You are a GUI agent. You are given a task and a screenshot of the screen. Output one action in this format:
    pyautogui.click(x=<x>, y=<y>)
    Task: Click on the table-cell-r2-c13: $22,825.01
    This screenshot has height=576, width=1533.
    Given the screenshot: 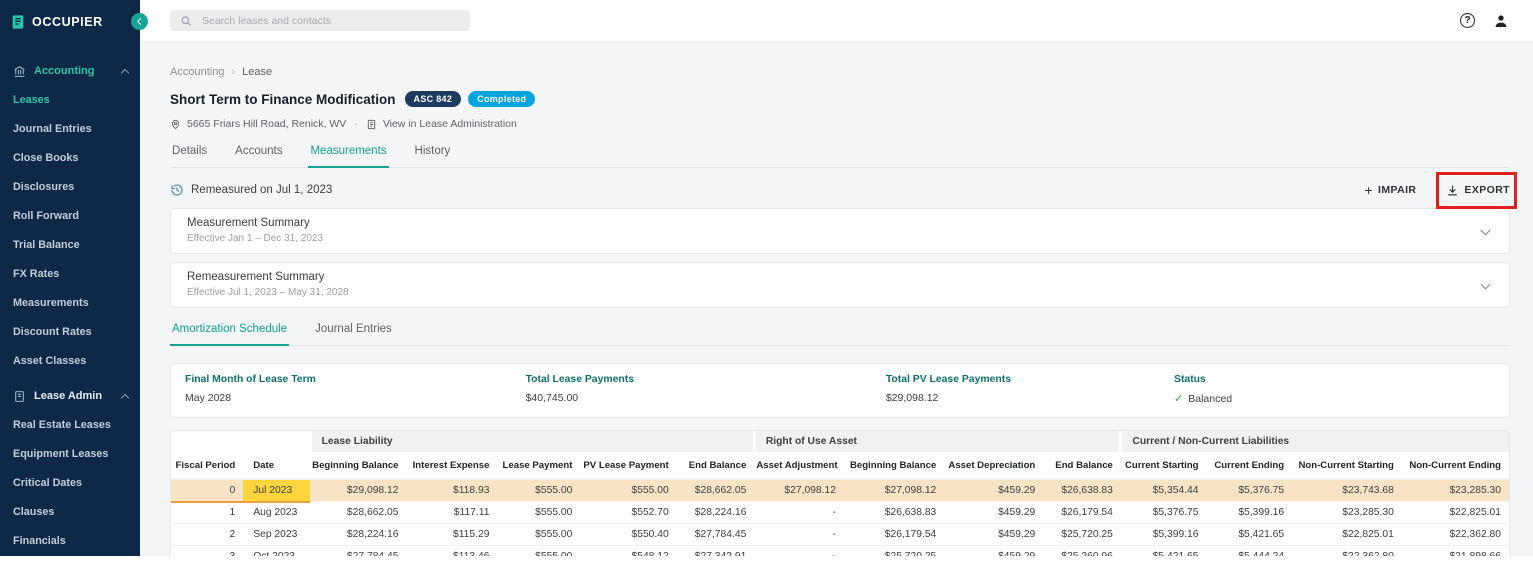 What is the action you would take?
    pyautogui.click(x=1347, y=534)
    